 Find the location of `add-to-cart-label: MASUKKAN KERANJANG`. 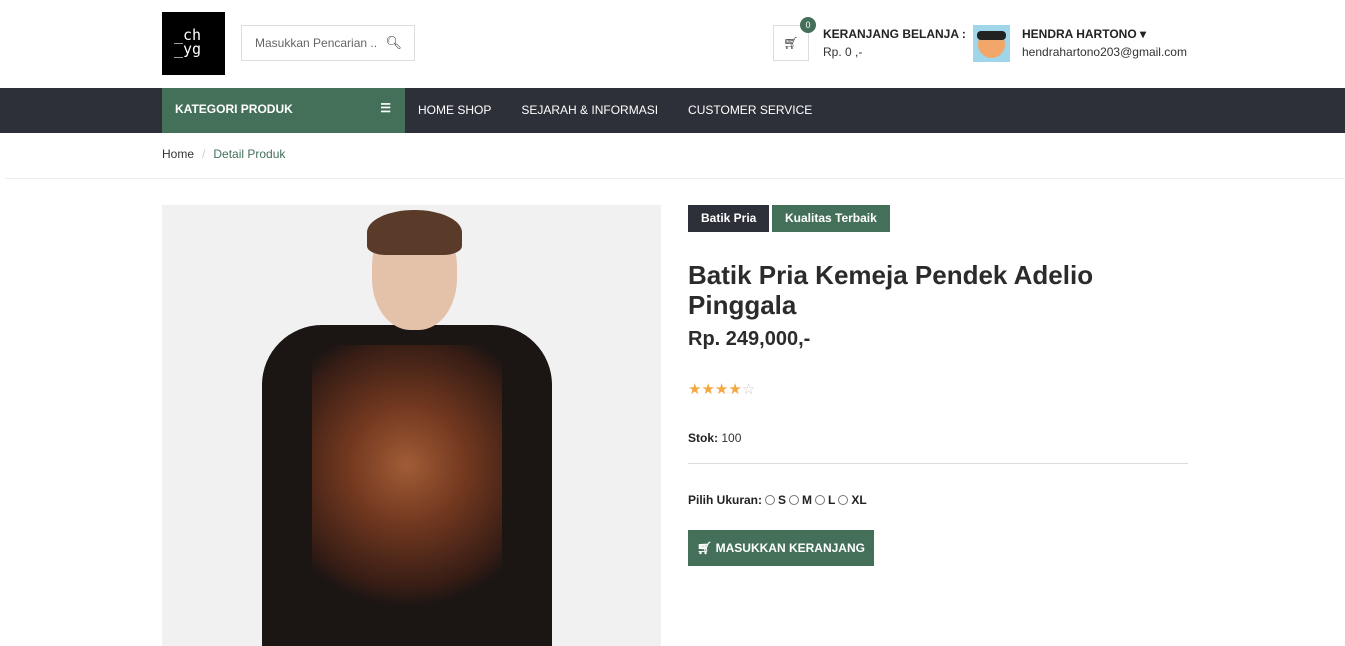

add-to-cart-label: MASUKKAN KERANJANG is located at coordinates (790, 548).